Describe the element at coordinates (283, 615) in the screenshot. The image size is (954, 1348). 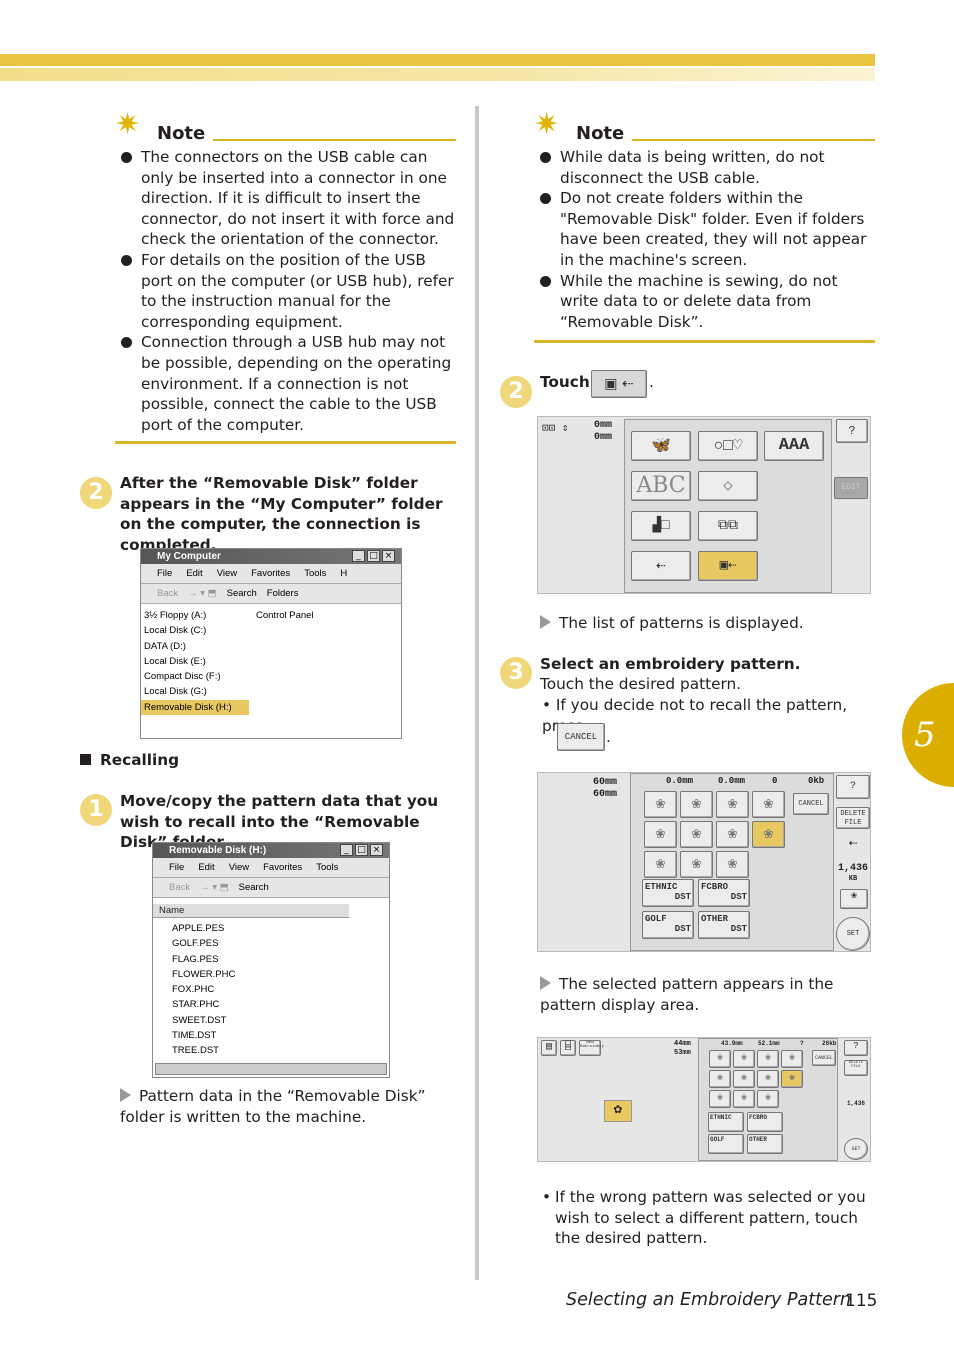
I see `control-panel-item: Control Panel` at that location.